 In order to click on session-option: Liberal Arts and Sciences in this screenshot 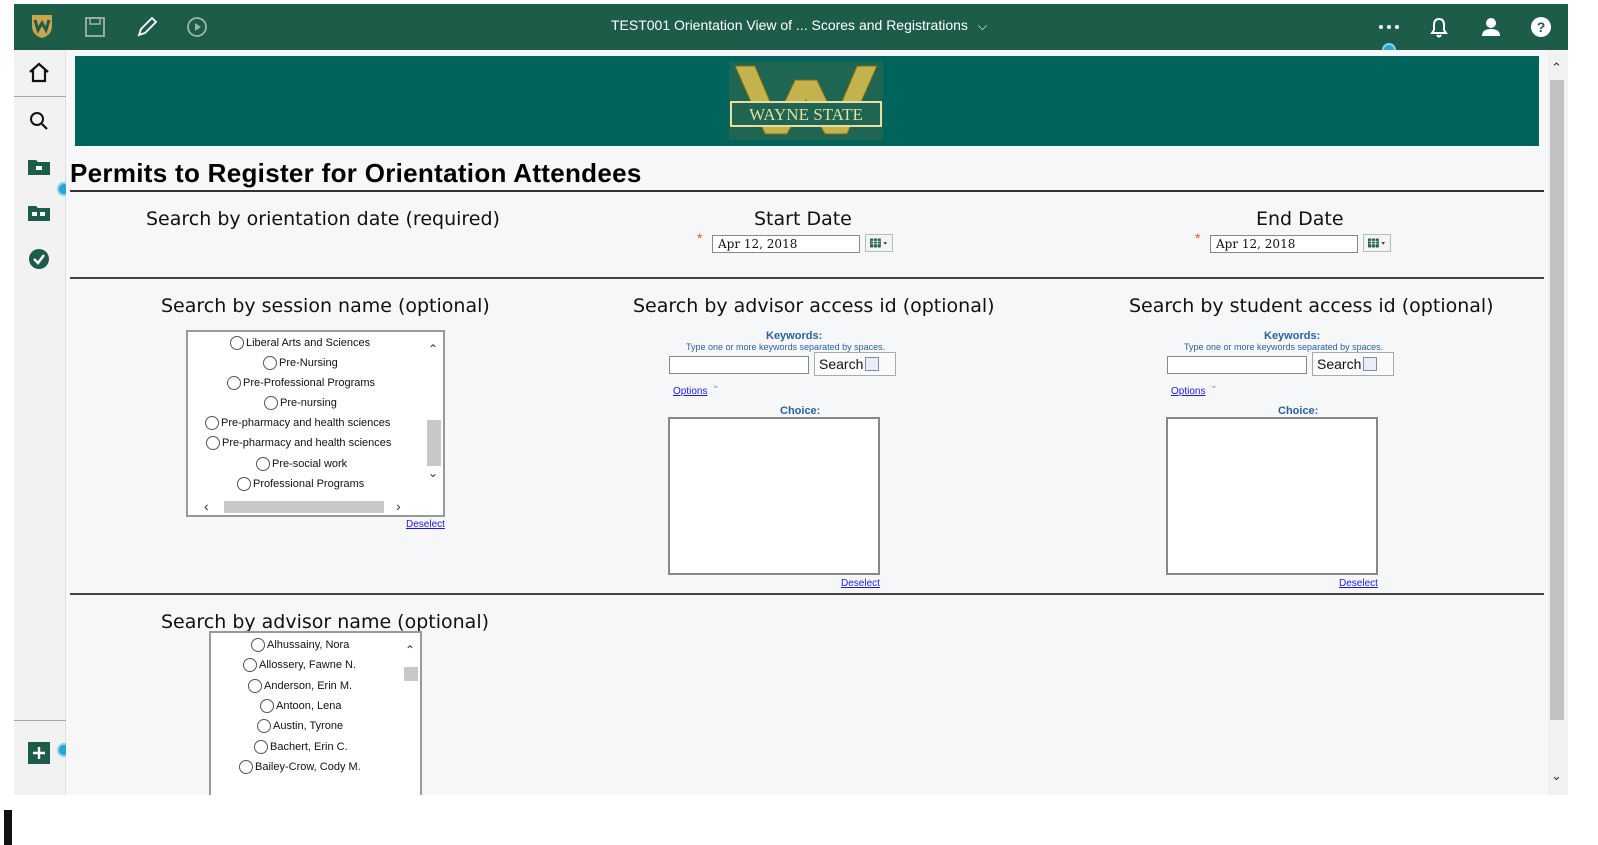, I will do `click(300, 343)`.